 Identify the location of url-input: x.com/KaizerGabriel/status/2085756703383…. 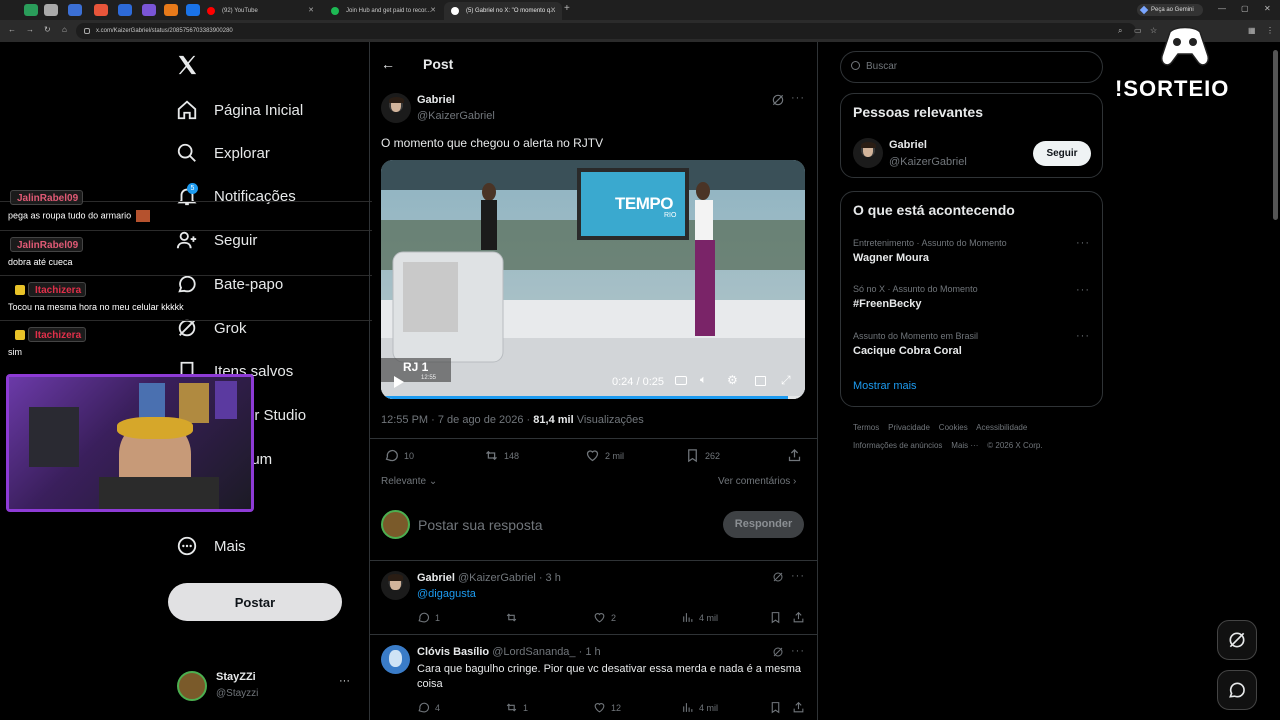
(606, 31).